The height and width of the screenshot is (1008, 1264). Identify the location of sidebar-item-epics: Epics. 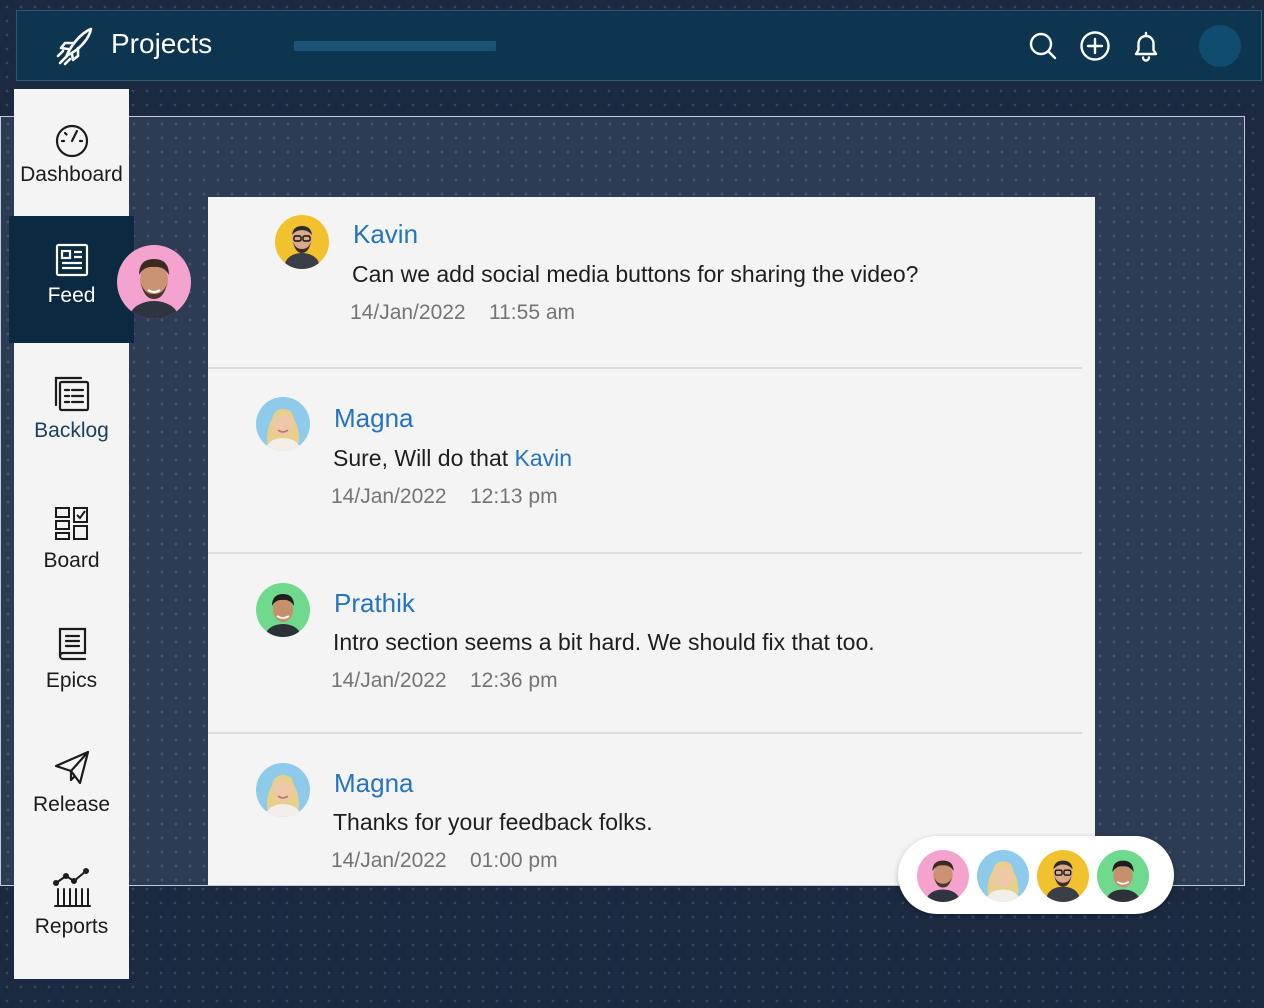
(71, 680).